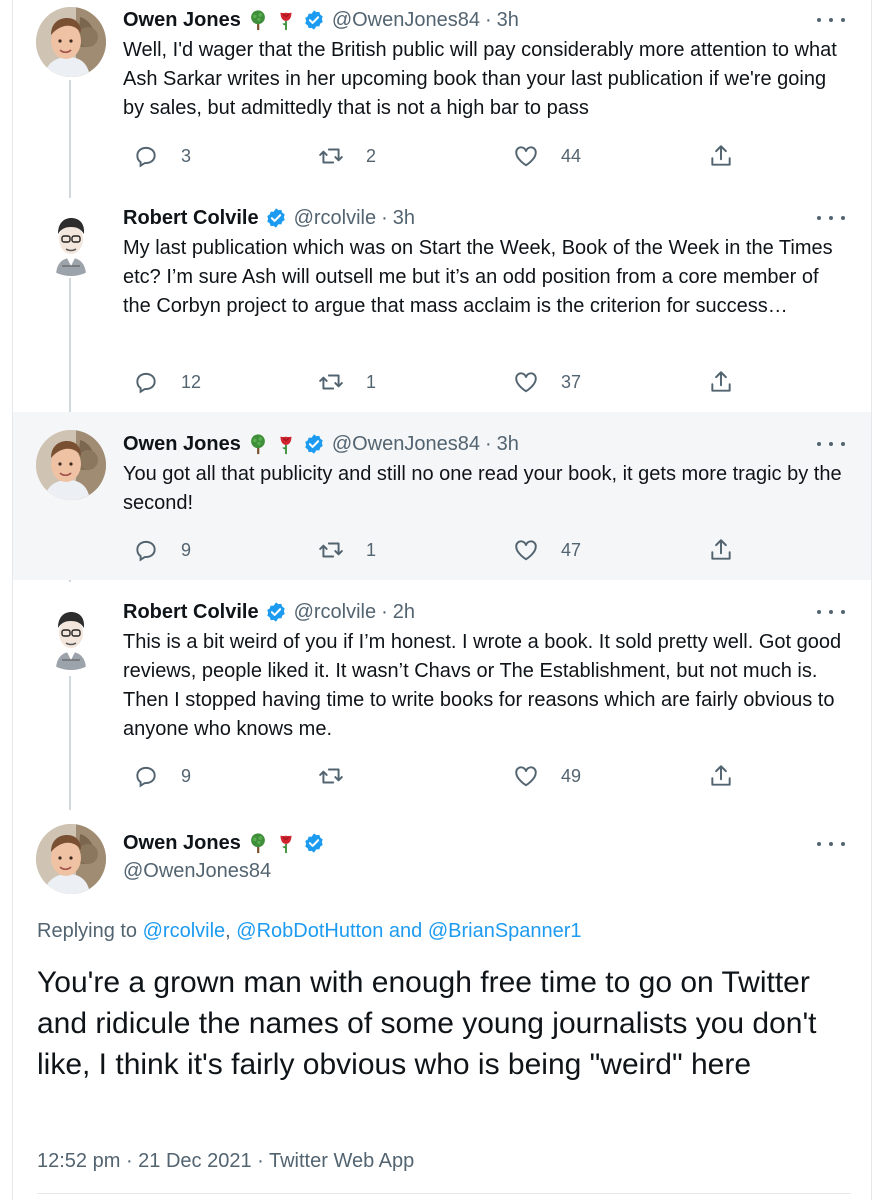 This screenshot has width=874, height=1200. I want to click on reply-button: 3, so click(162, 156).